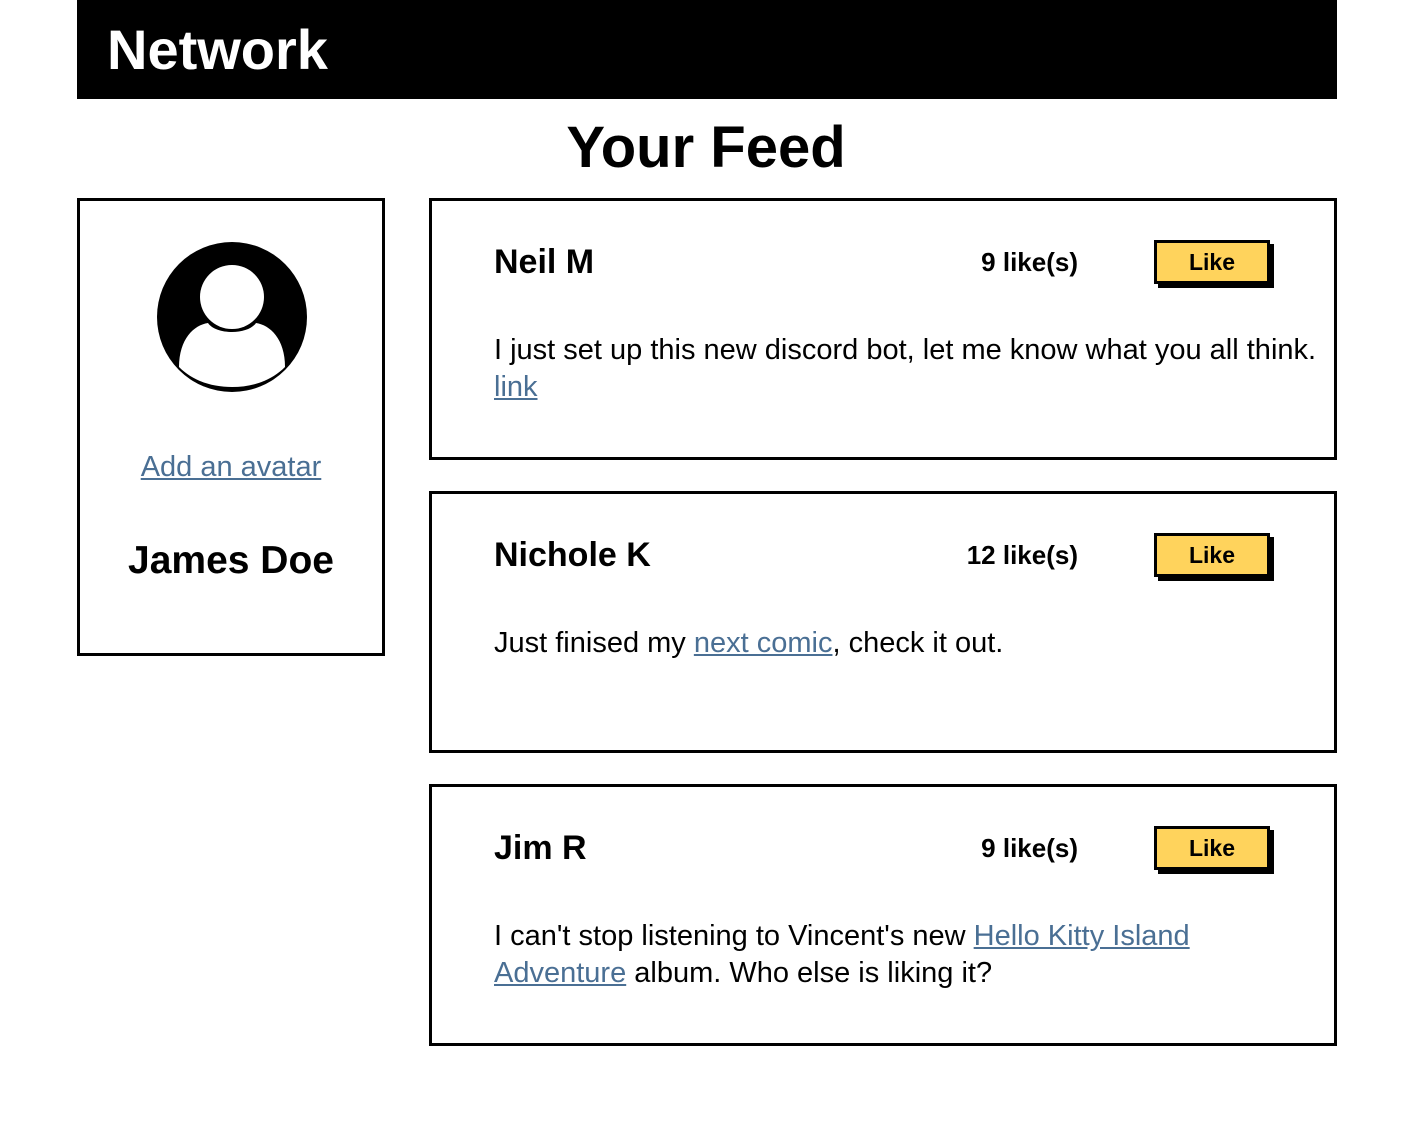 The width and height of the screenshot is (1402, 1122). I want to click on add-avatar-link: Add an avatar, so click(231, 467).